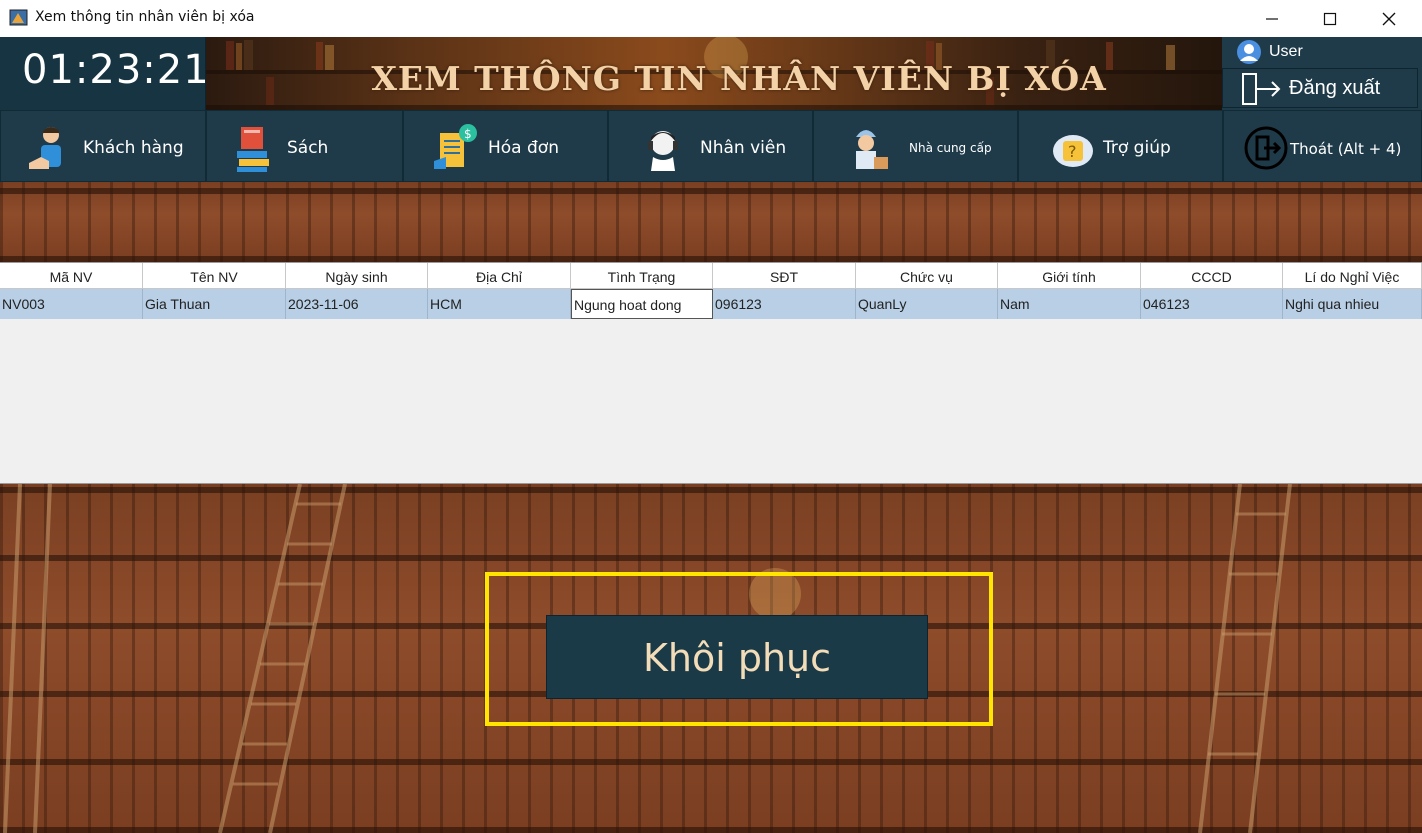 The height and width of the screenshot is (833, 1422). I want to click on customer-icon, so click(45, 148).